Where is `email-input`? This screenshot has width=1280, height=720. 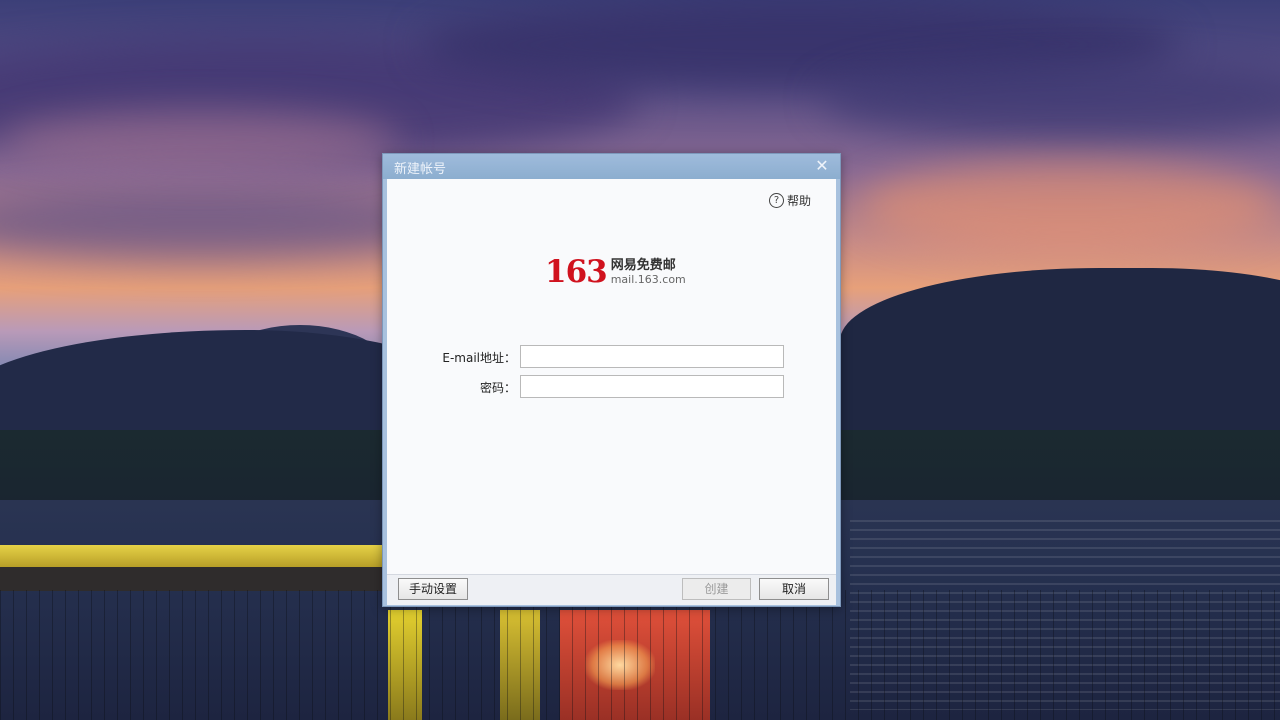 email-input is located at coordinates (652, 356).